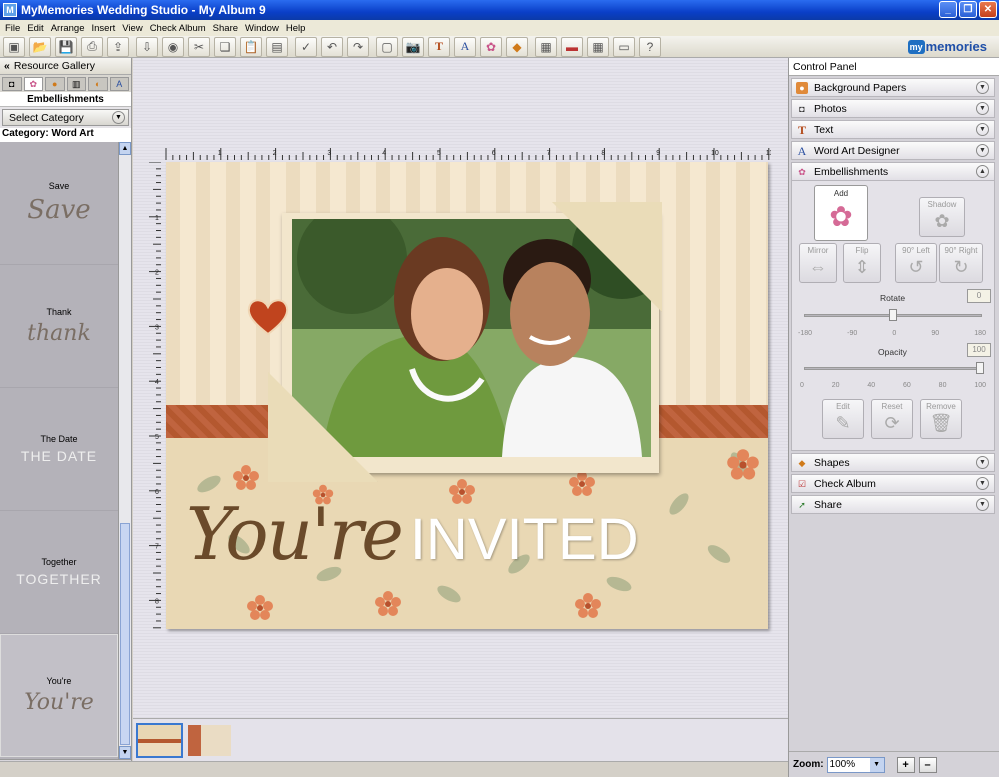 The width and height of the screenshot is (999, 777). What do you see at coordinates (439, 46) in the screenshot?
I see `text-icon: T` at bounding box center [439, 46].